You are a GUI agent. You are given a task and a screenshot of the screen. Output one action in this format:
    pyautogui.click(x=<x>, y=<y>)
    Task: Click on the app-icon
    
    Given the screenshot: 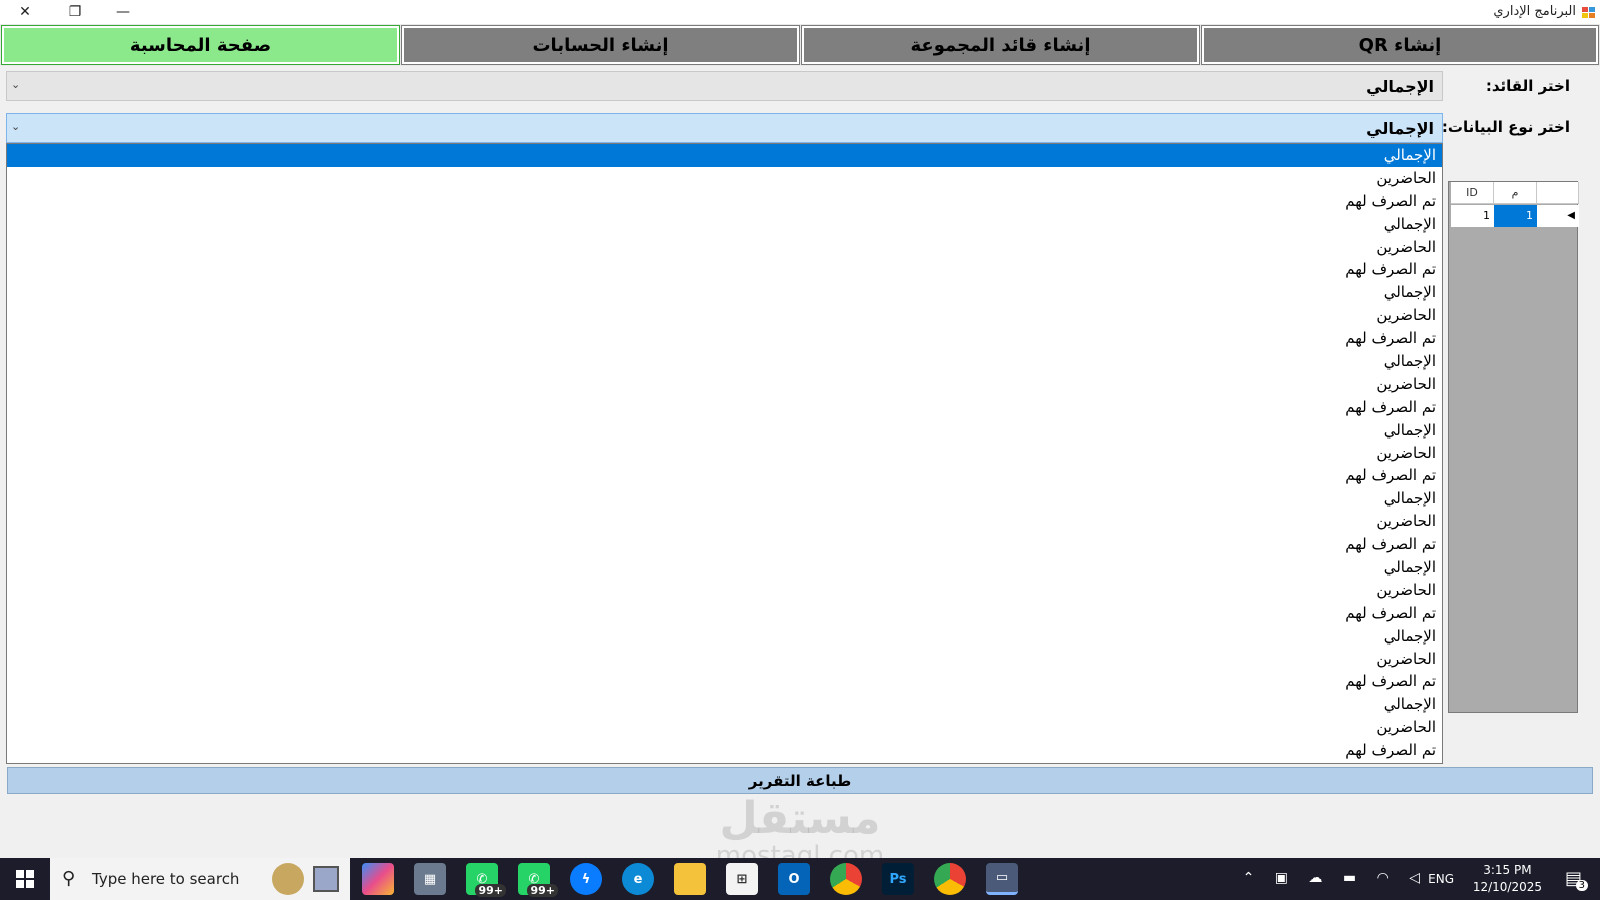 What is the action you would take?
    pyautogui.click(x=1588, y=12)
    